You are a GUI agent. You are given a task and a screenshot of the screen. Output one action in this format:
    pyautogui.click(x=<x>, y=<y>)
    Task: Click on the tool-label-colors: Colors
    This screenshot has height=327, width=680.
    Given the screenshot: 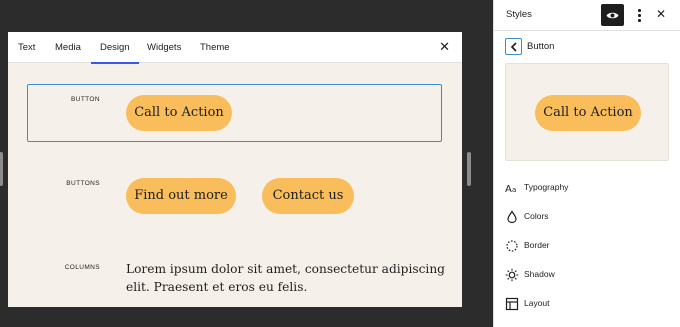 What is the action you would take?
    pyautogui.click(x=536, y=216)
    